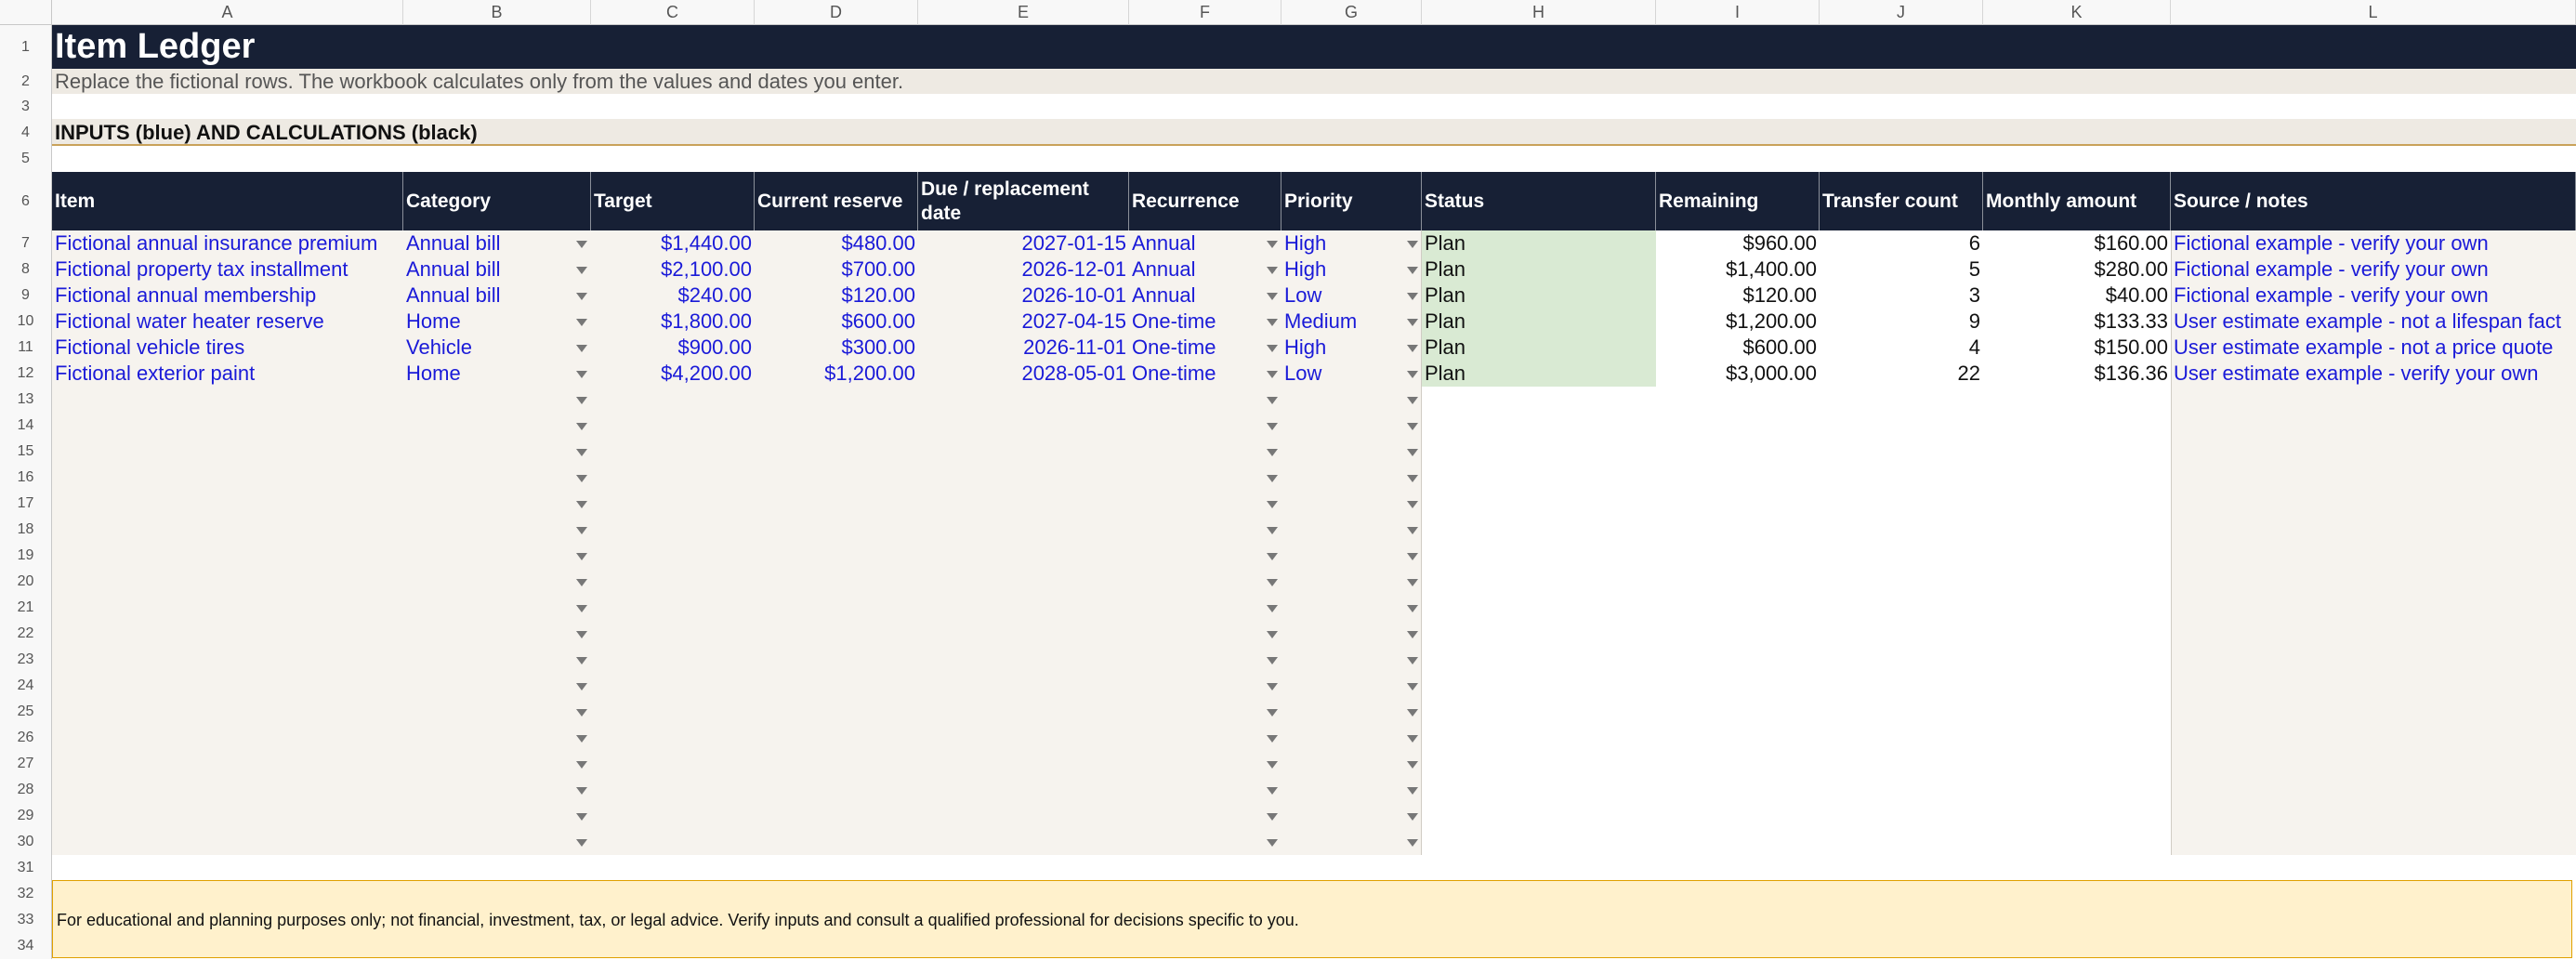 The image size is (2576, 960). I want to click on row-header-23: 23, so click(26, 660).